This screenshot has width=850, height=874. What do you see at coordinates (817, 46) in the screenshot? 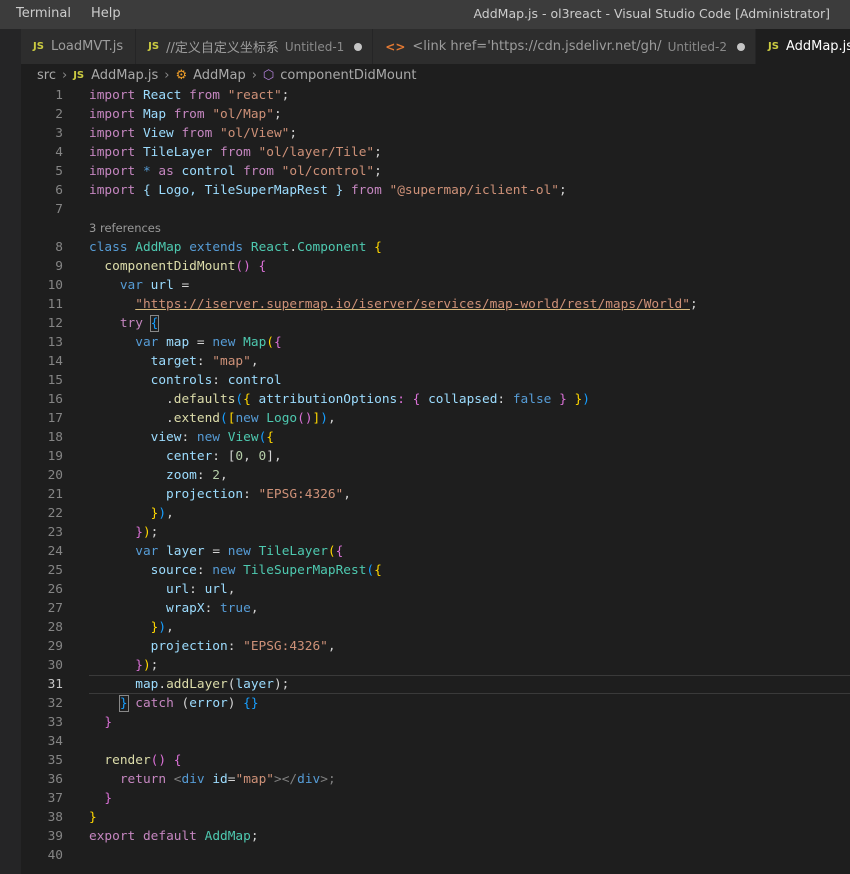
I see `tab-label: AddMap.js` at bounding box center [817, 46].